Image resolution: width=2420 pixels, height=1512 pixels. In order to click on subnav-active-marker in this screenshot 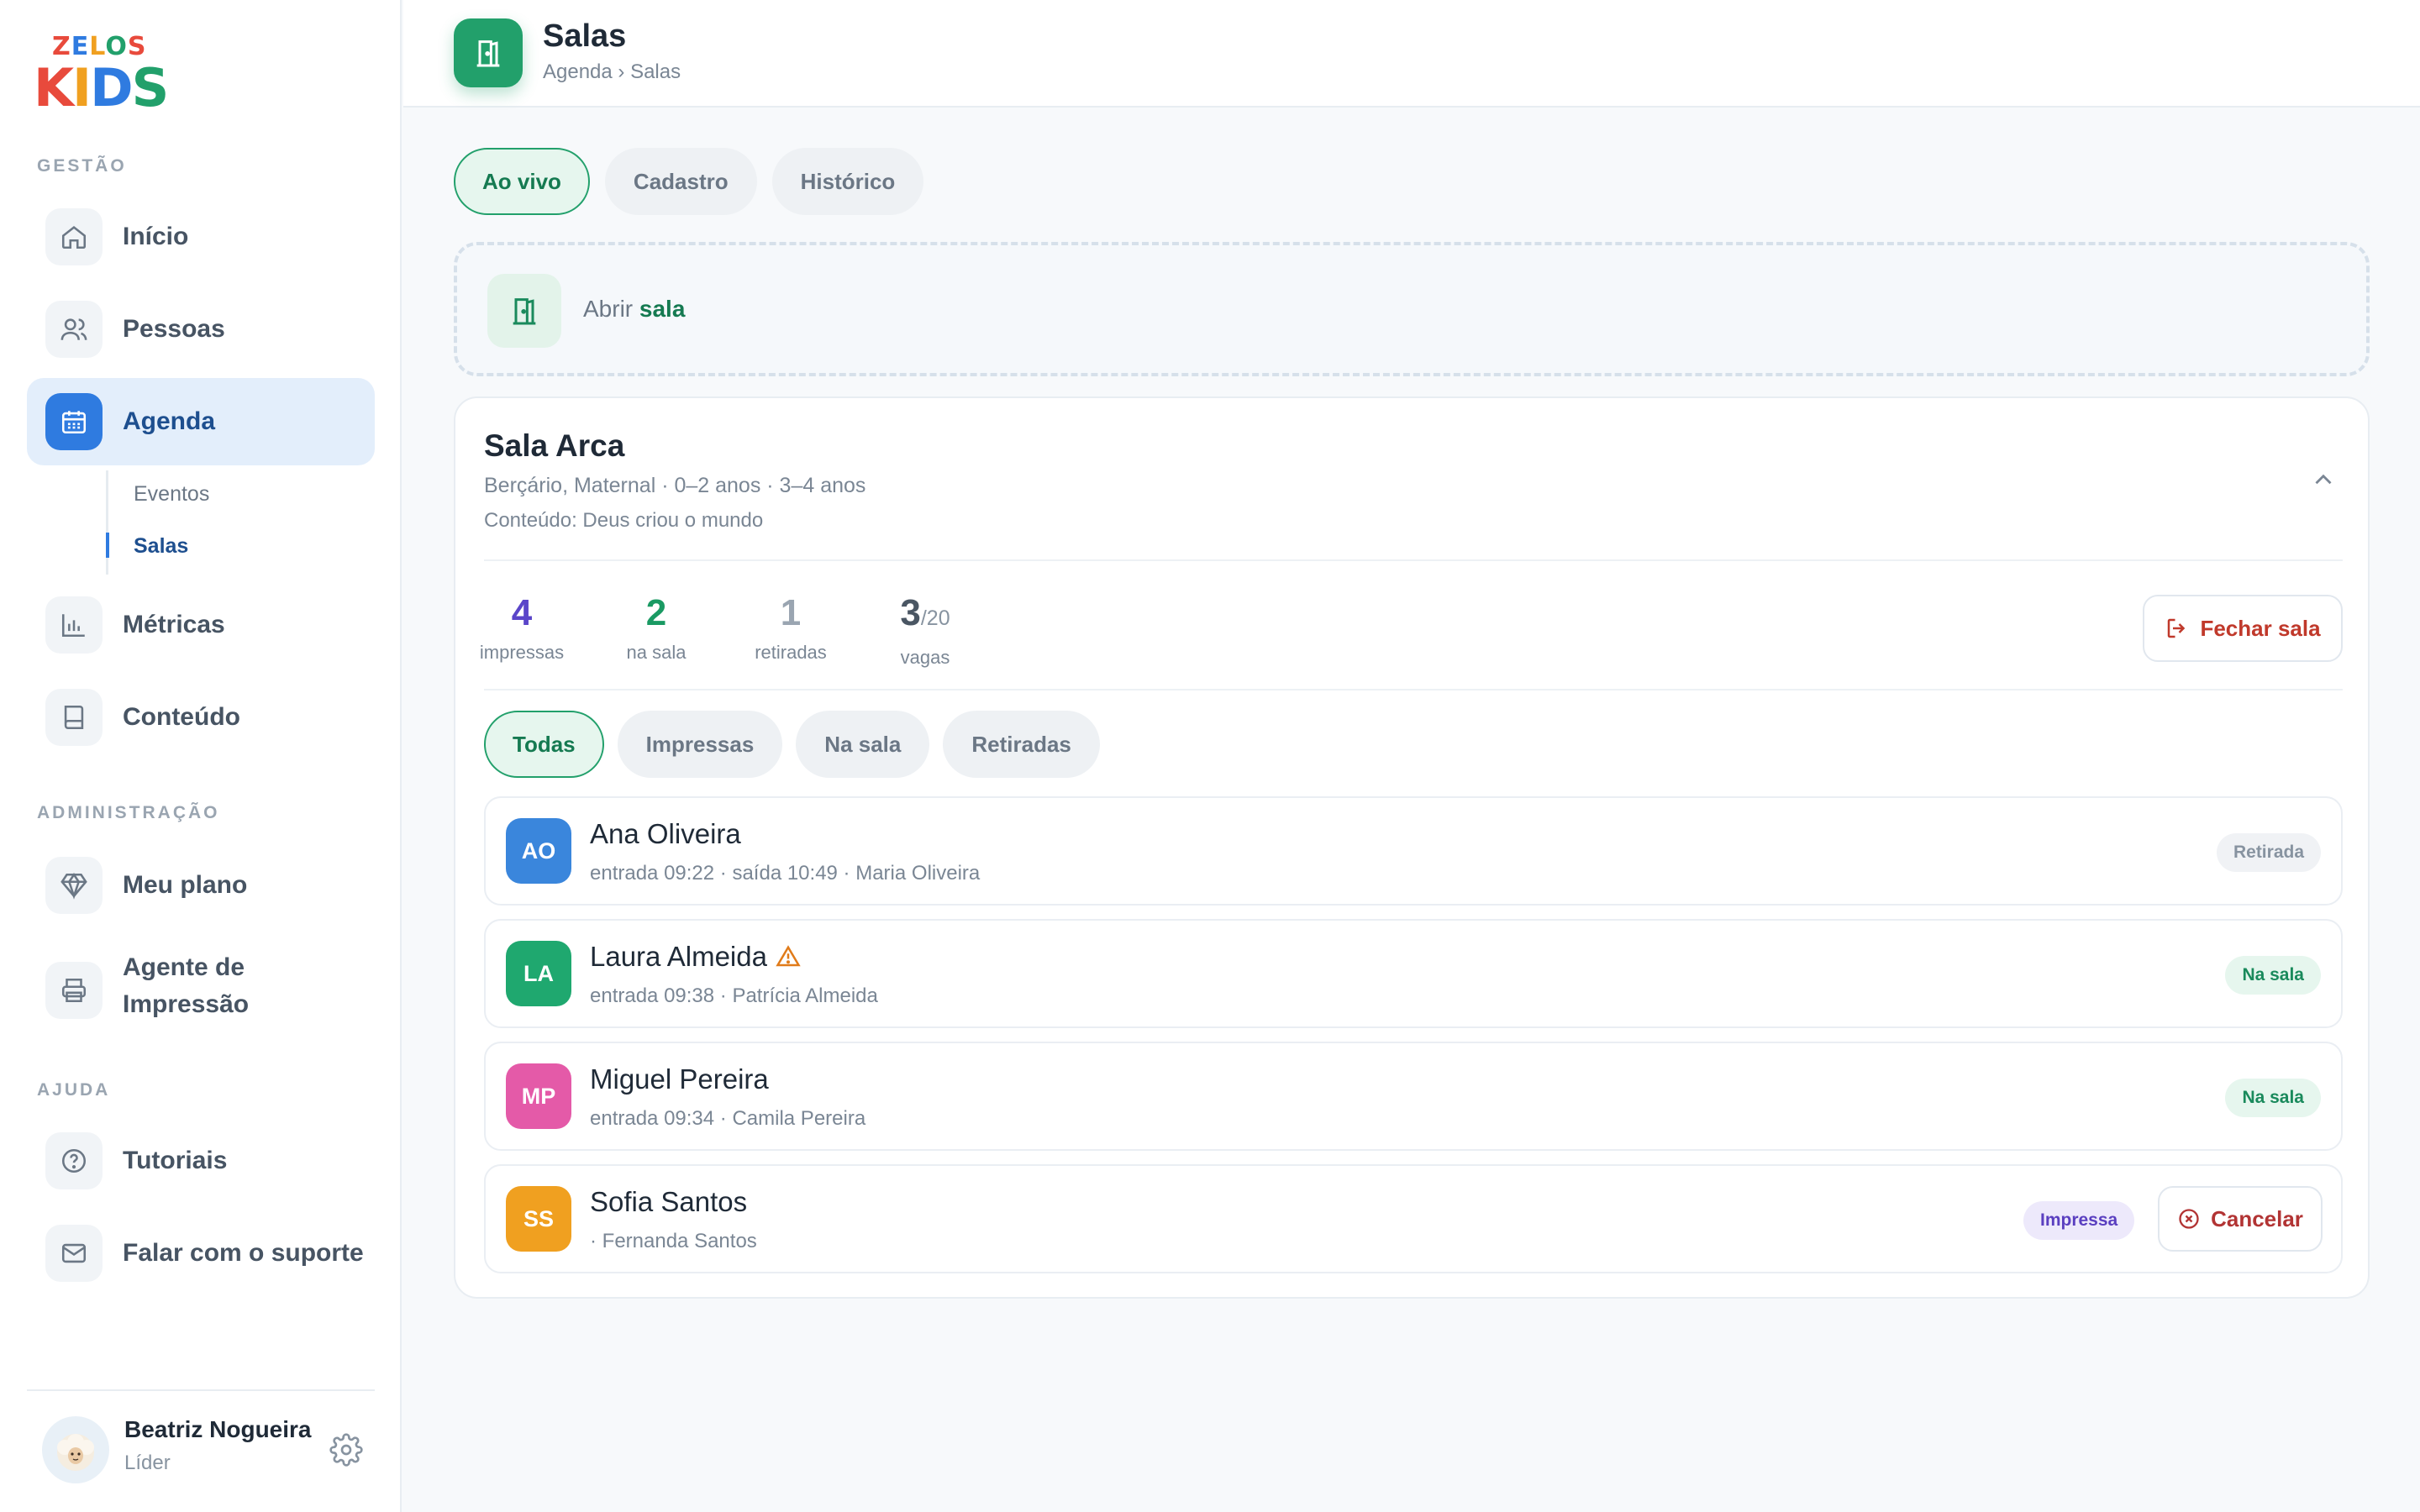, I will do `click(107, 545)`.